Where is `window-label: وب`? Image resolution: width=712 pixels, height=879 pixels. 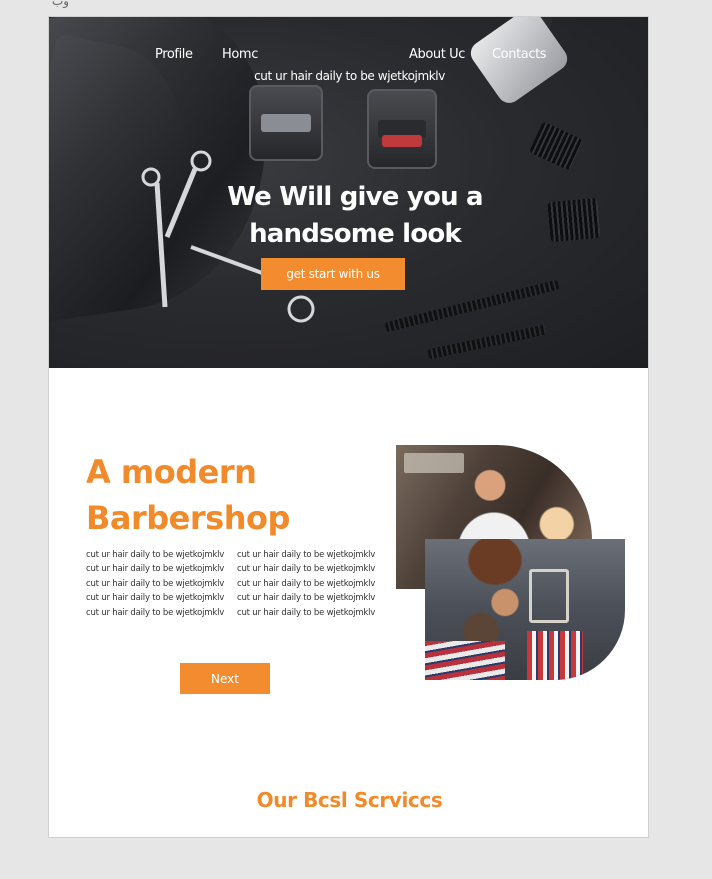
window-label: وب is located at coordinates (61, 4).